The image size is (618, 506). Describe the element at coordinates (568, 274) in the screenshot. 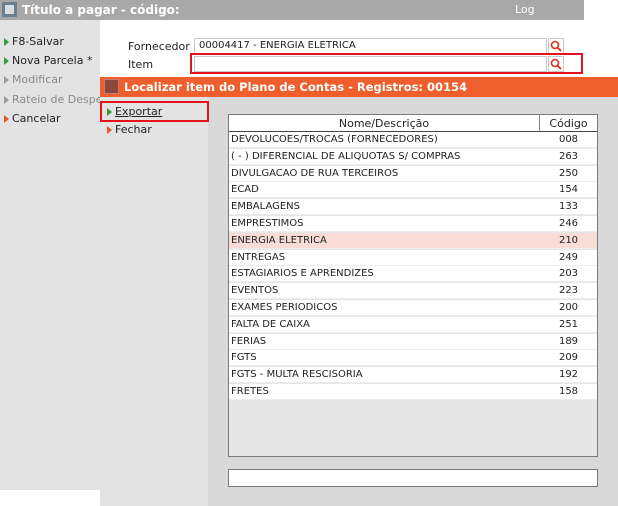

I see `row-code-cell: 203` at that location.